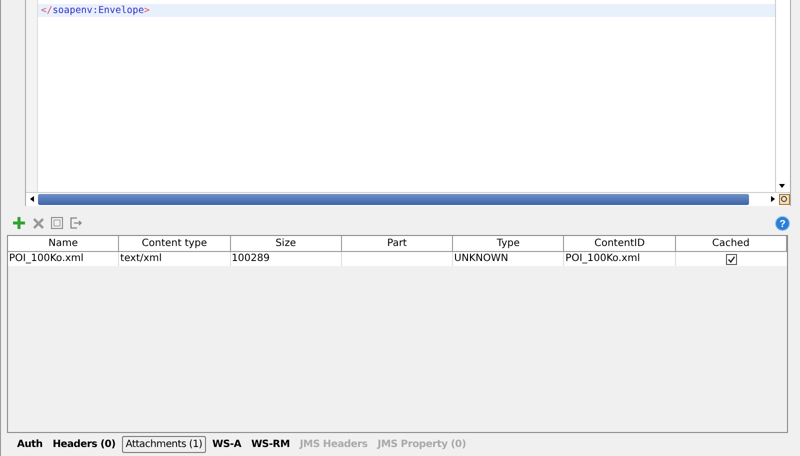 The height and width of the screenshot is (456, 800). What do you see at coordinates (782, 223) in the screenshot?
I see `help-icon: ?` at bounding box center [782, 223].